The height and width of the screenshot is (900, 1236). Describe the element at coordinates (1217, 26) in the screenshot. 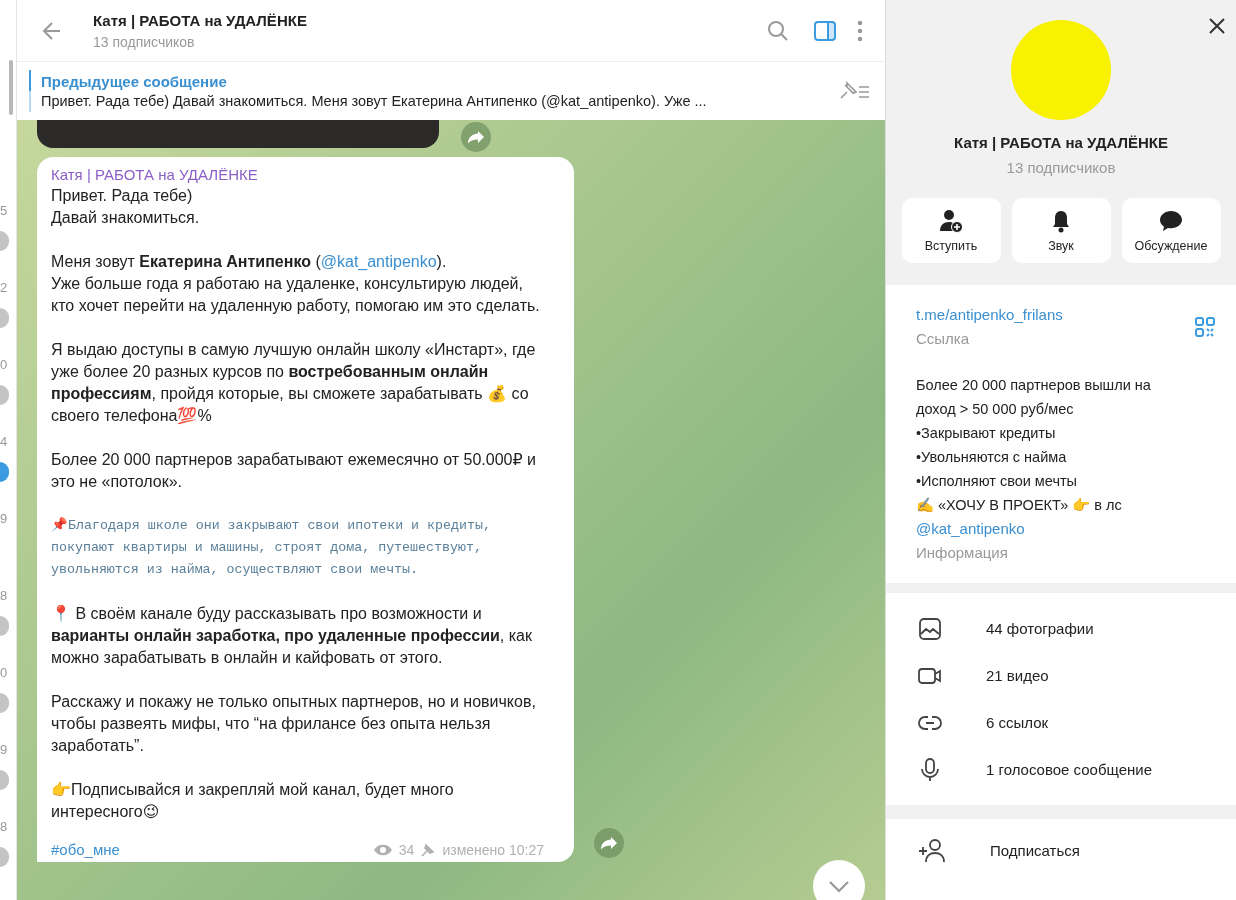

I see `close-icon` at that location.